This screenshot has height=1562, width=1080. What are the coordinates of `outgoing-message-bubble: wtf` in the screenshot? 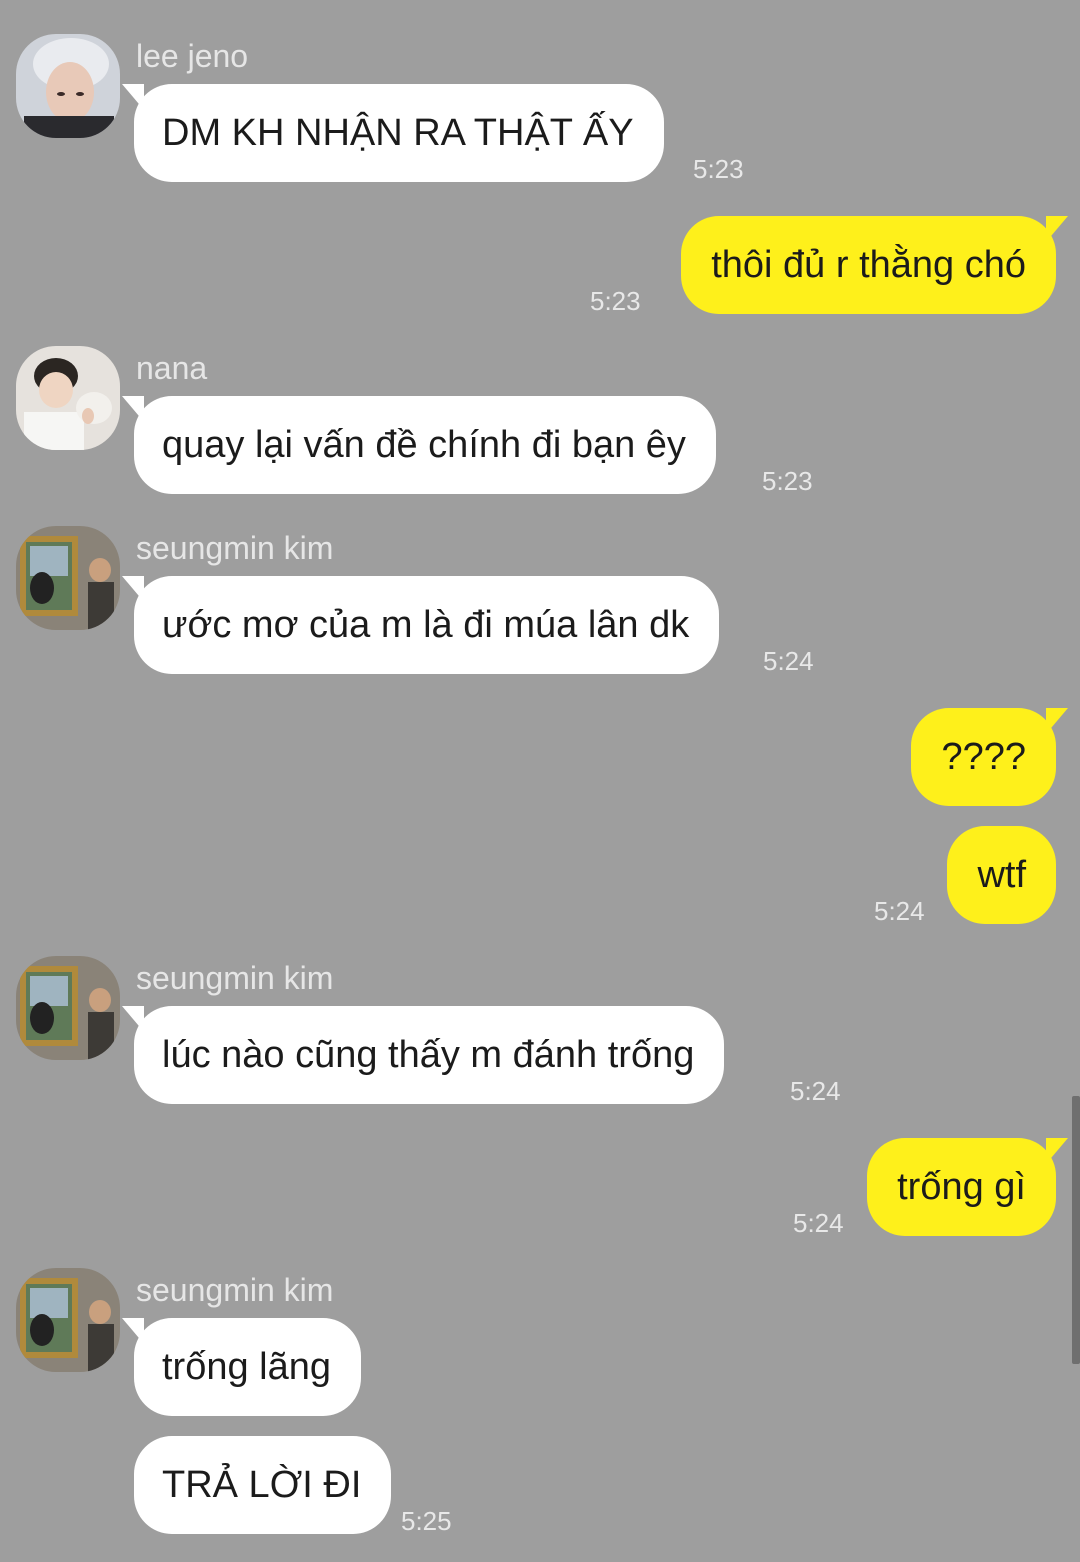 It's located at (1001, 875).